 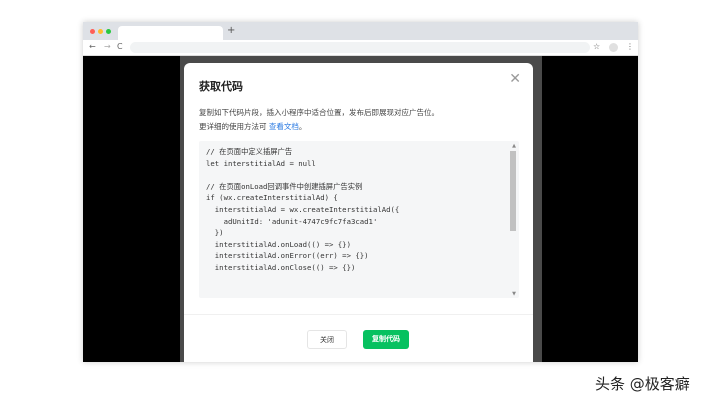 I want to click on dialog-title: 获取代码, so click(x=221, y=86).